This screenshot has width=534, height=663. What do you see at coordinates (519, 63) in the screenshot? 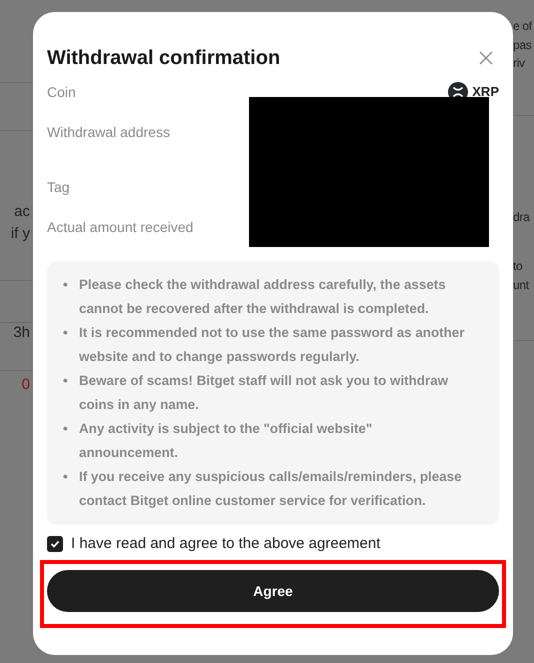
I see `background-text: riv` at bounding box center [519, 63].